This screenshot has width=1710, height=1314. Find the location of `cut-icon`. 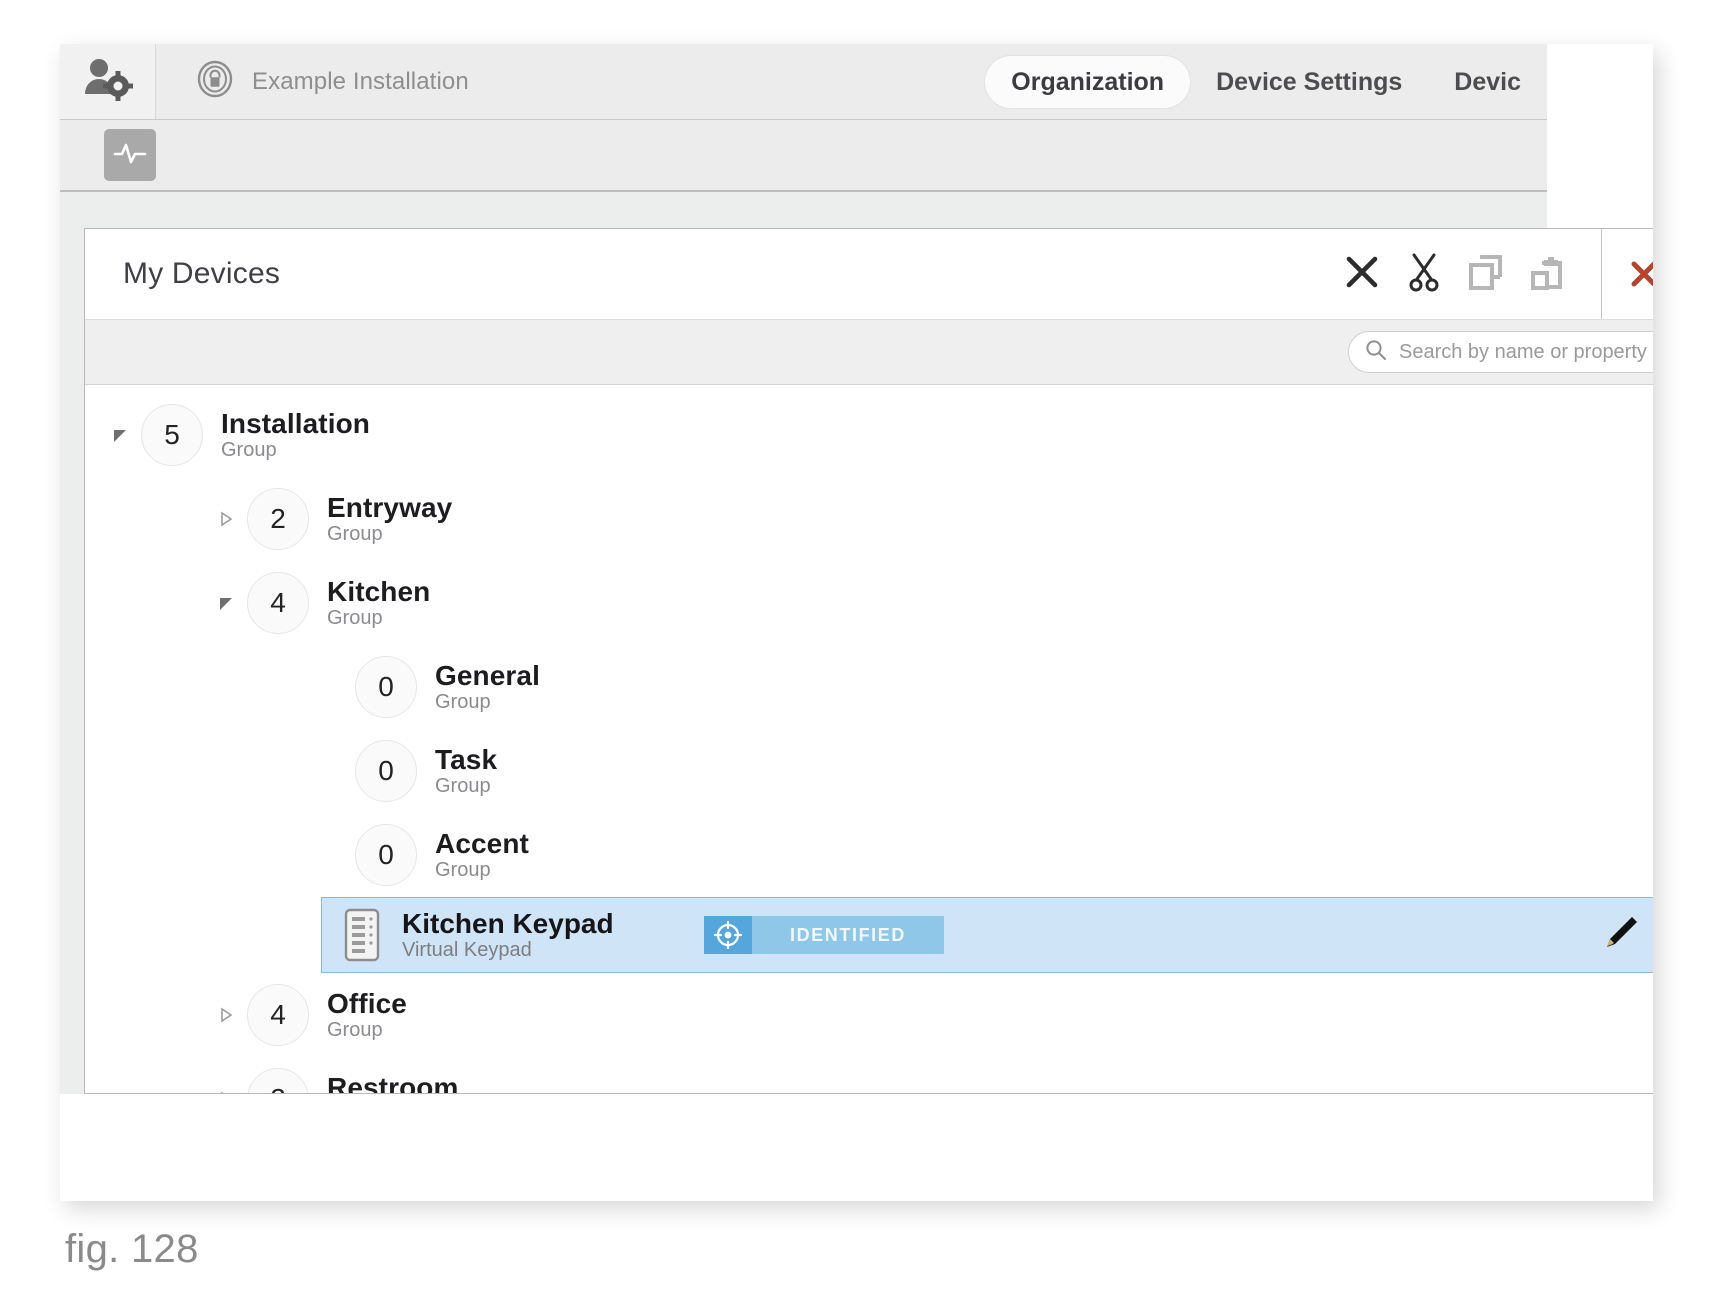

cut-icon is located at coordinates (1424, 274).